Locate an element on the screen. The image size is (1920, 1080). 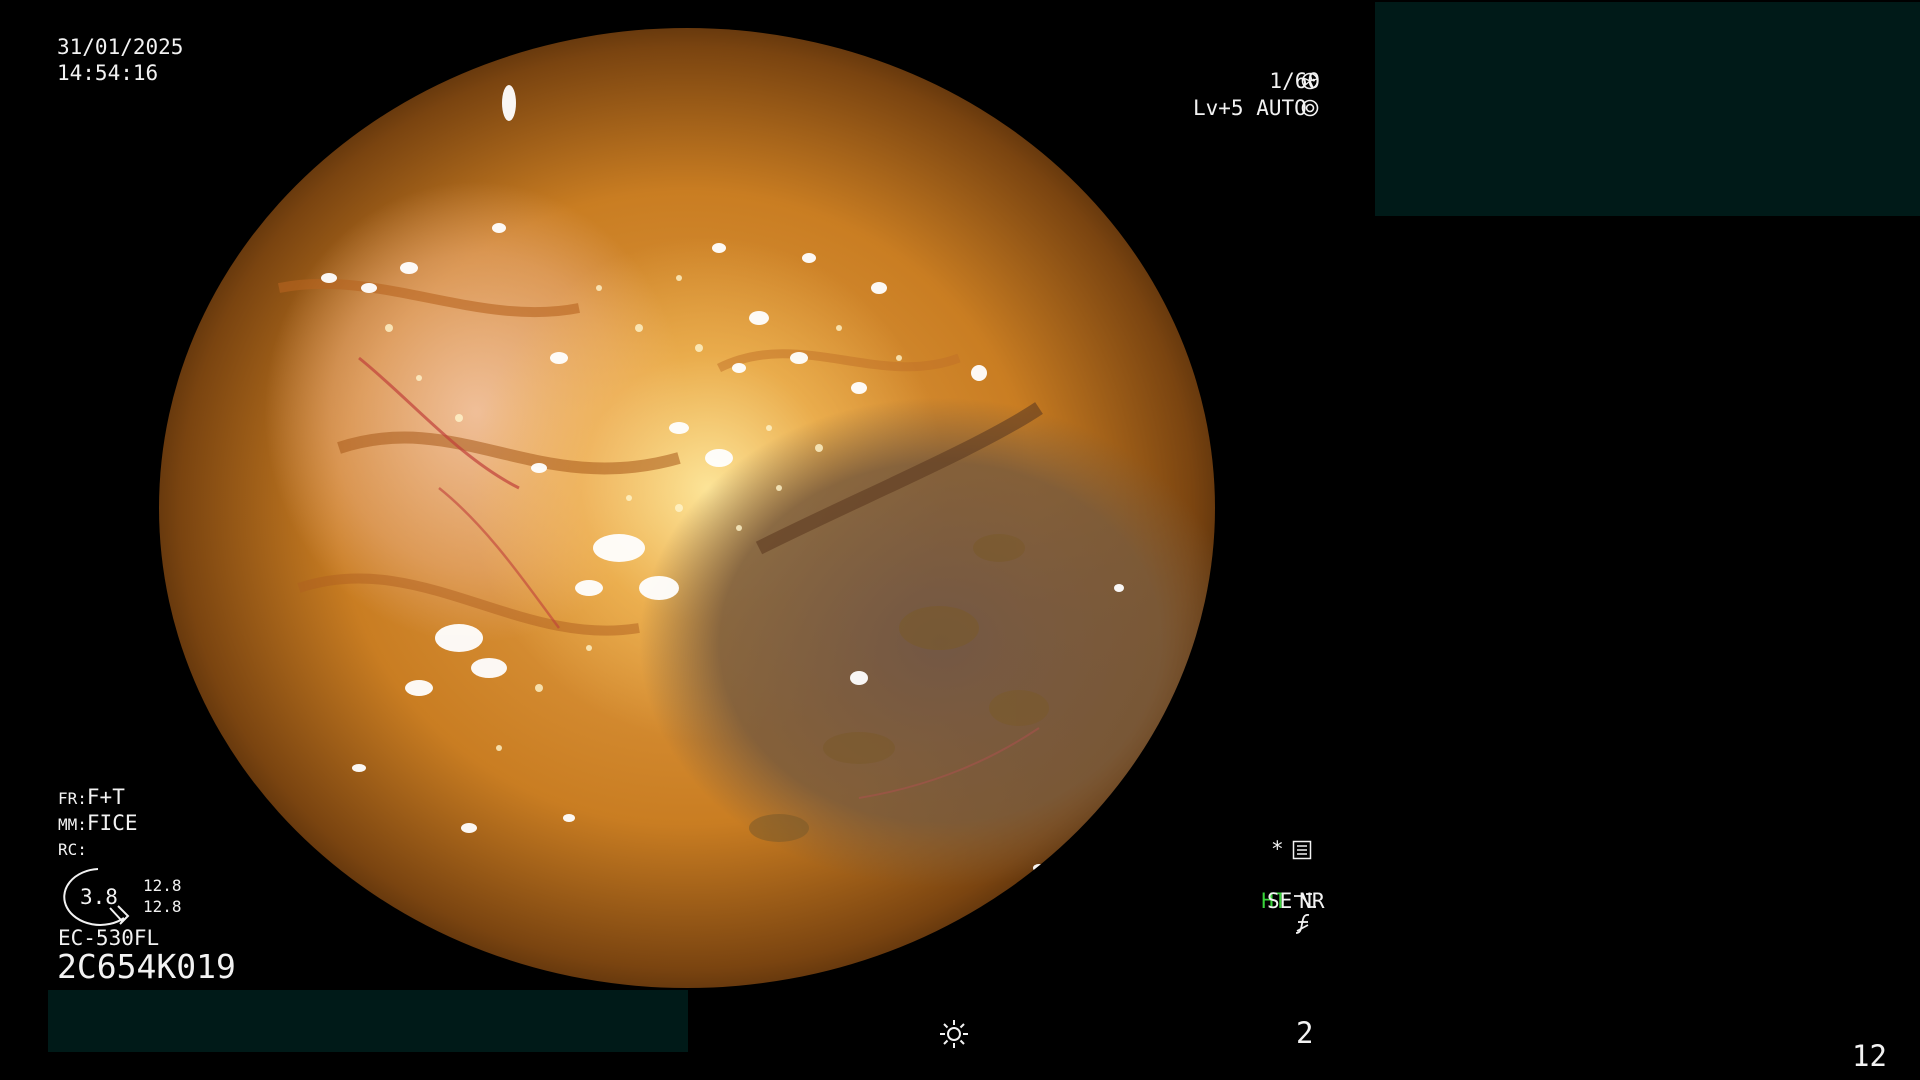
redacted-panel-top-right is located at coordinates (1647, 109).